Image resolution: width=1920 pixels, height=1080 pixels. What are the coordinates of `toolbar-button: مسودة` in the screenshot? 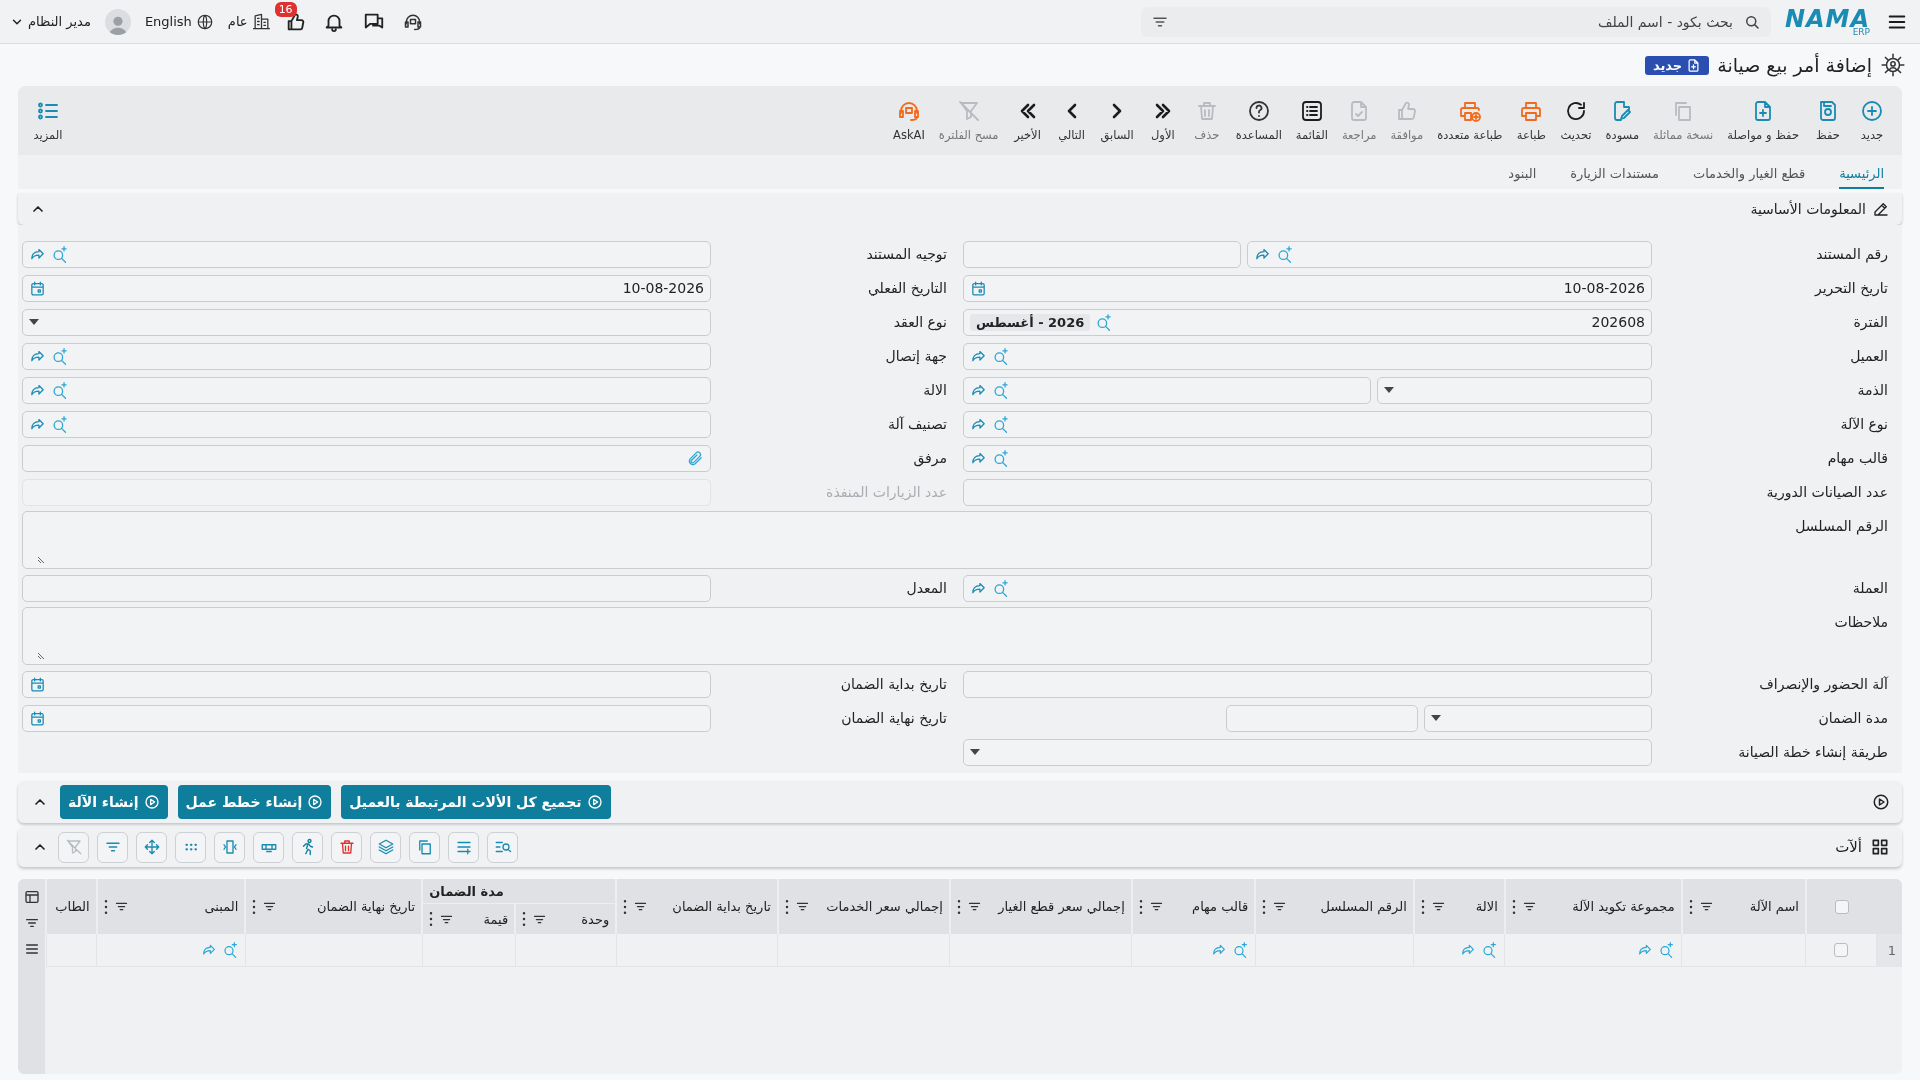 It's located at (1622, 120).